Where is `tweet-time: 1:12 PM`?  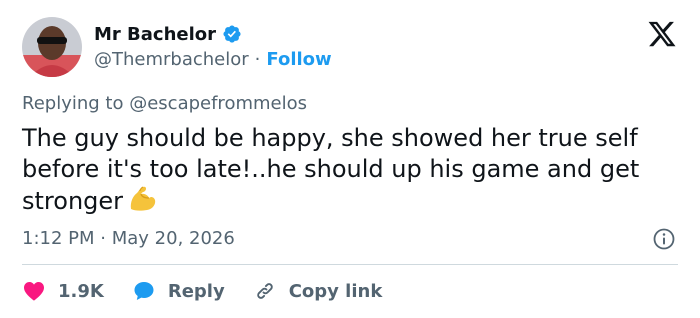
tweet-time: 1:12 PM is located at coordinates (58, 238).